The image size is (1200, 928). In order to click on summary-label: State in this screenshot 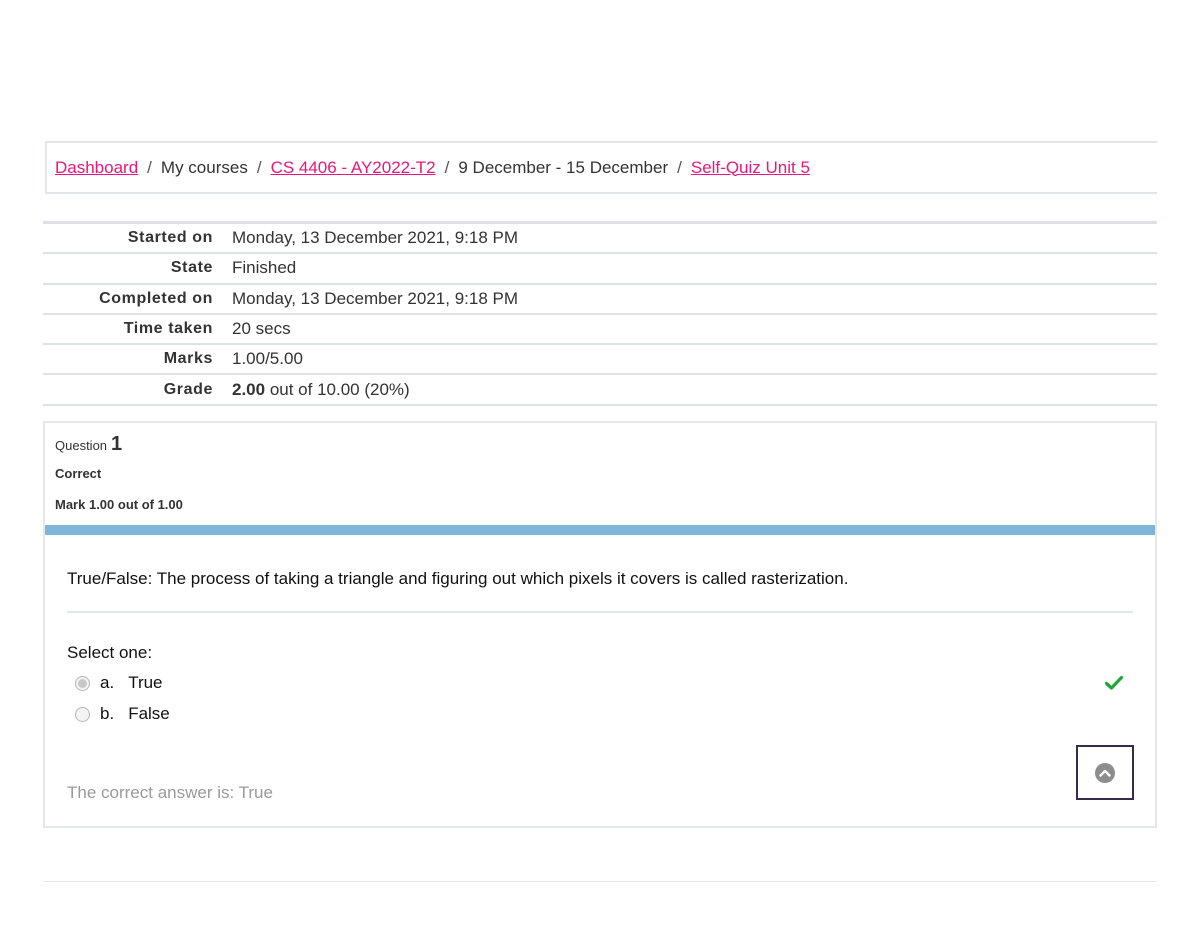, I will do `click(191, 268)`.